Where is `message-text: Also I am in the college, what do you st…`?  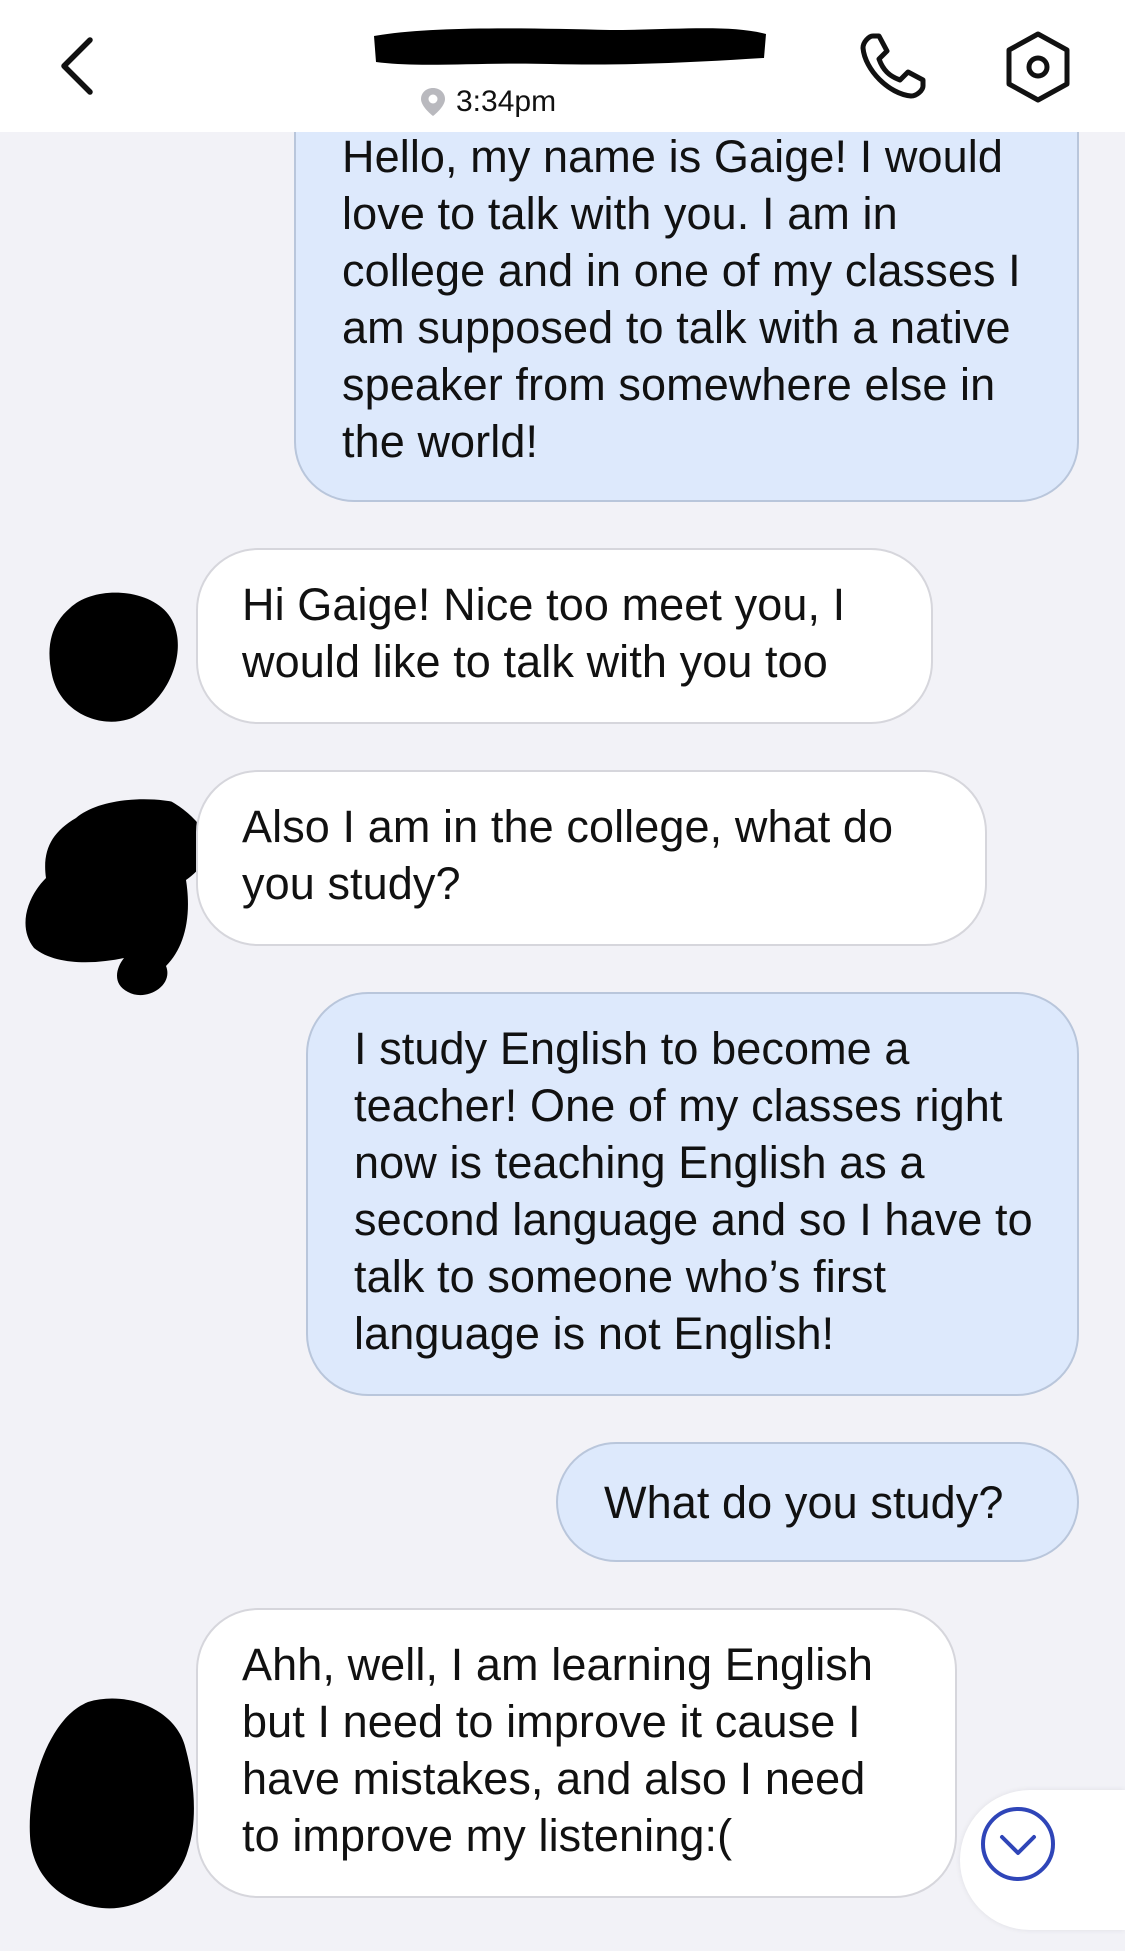
message-text: Also I am in the college, what do you st… is located at coordinates (568, 855).